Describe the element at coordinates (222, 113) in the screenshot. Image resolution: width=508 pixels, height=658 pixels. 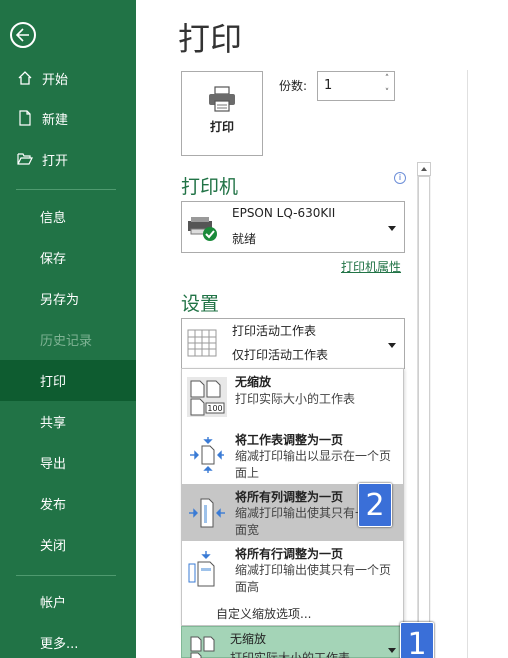
I see `print-button: 打印` at that location.